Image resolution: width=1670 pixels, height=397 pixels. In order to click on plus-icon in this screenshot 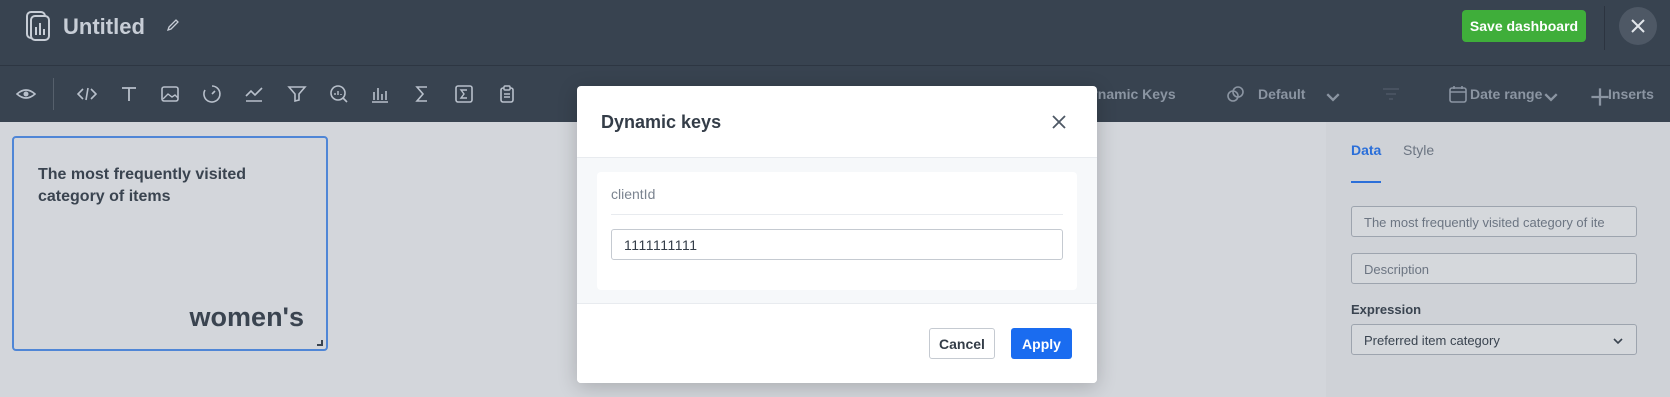, I will do `click(1600, 97)`.